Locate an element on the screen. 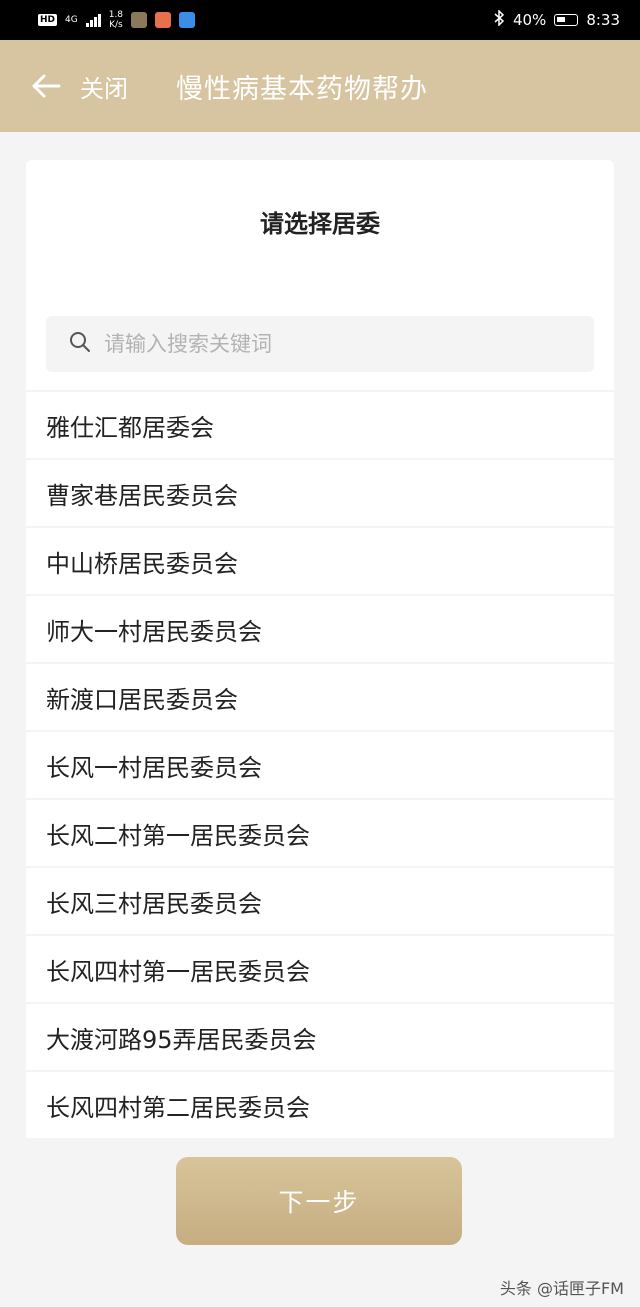  list-item: 长风四村第一居民委员会 is located at coordinates (320, 969).